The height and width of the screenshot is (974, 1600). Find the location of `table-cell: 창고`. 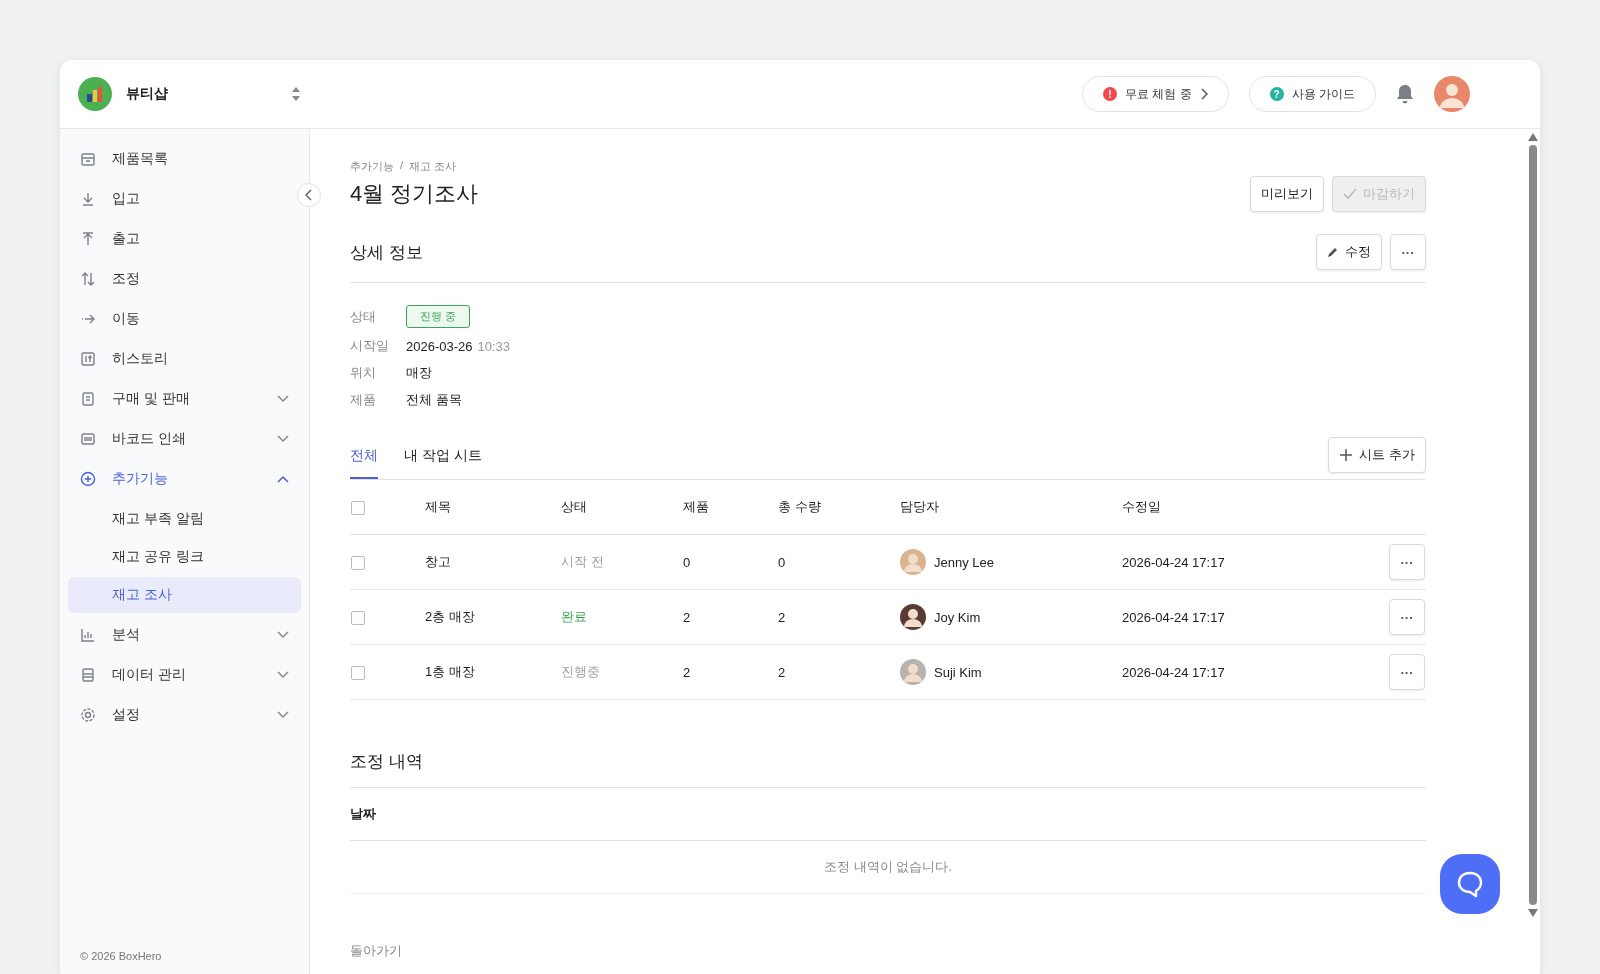

table-cell: 창고 is located at coordinates (438, 561).